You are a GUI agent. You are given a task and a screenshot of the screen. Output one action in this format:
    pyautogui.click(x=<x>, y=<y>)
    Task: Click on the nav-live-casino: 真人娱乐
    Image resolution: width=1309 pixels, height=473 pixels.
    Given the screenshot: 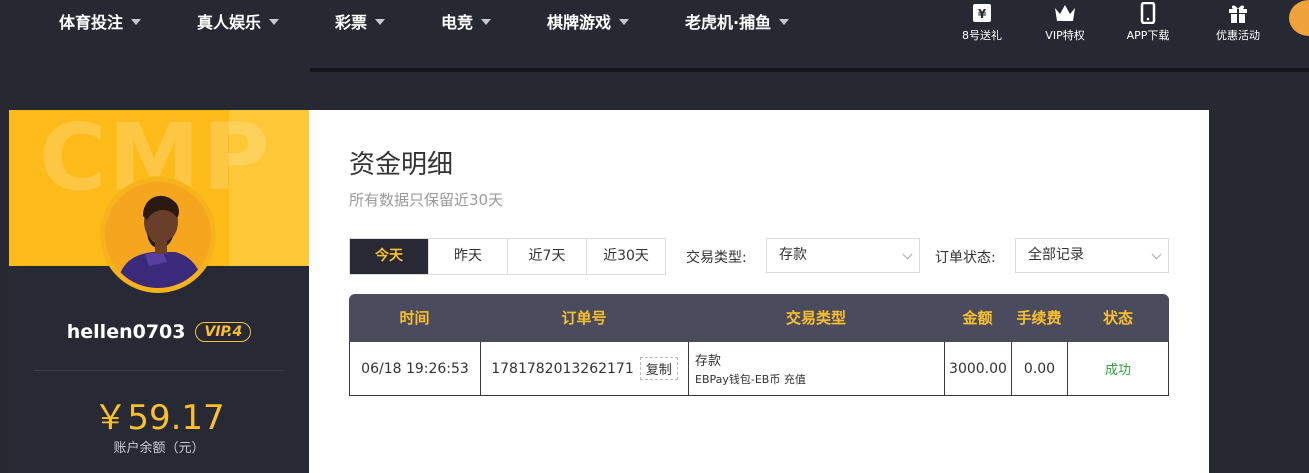 What is the action you would take?
    pyautogui.click(x=238, y=21)
    